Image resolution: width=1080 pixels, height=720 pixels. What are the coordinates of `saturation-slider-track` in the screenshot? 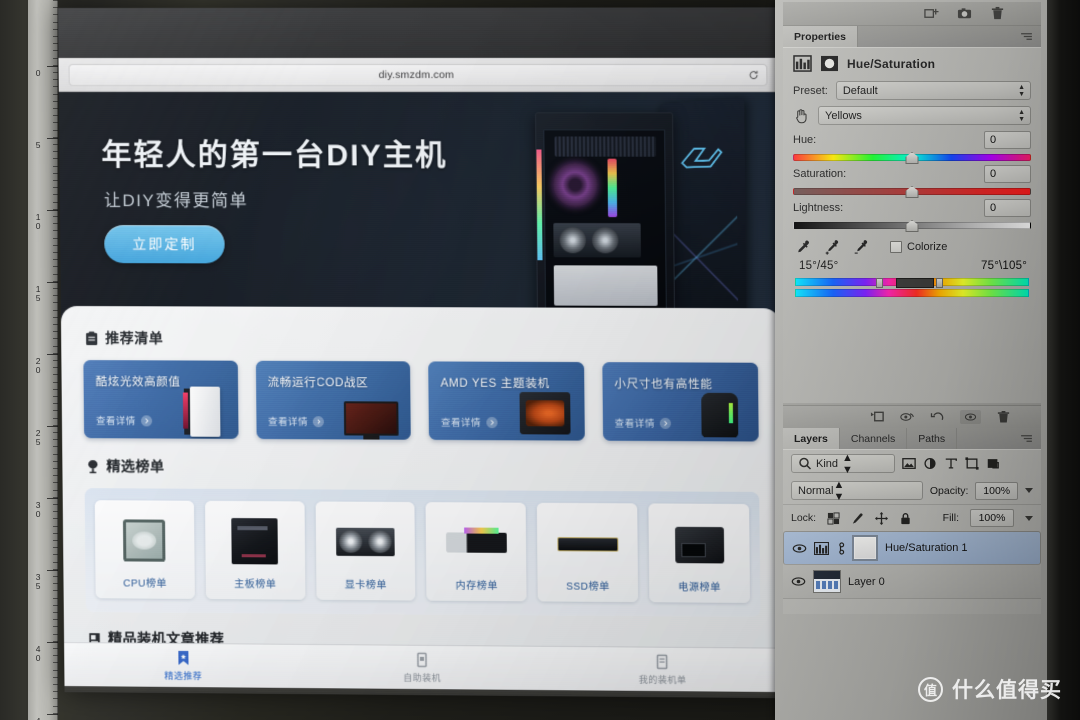 It's located at (912, 192).